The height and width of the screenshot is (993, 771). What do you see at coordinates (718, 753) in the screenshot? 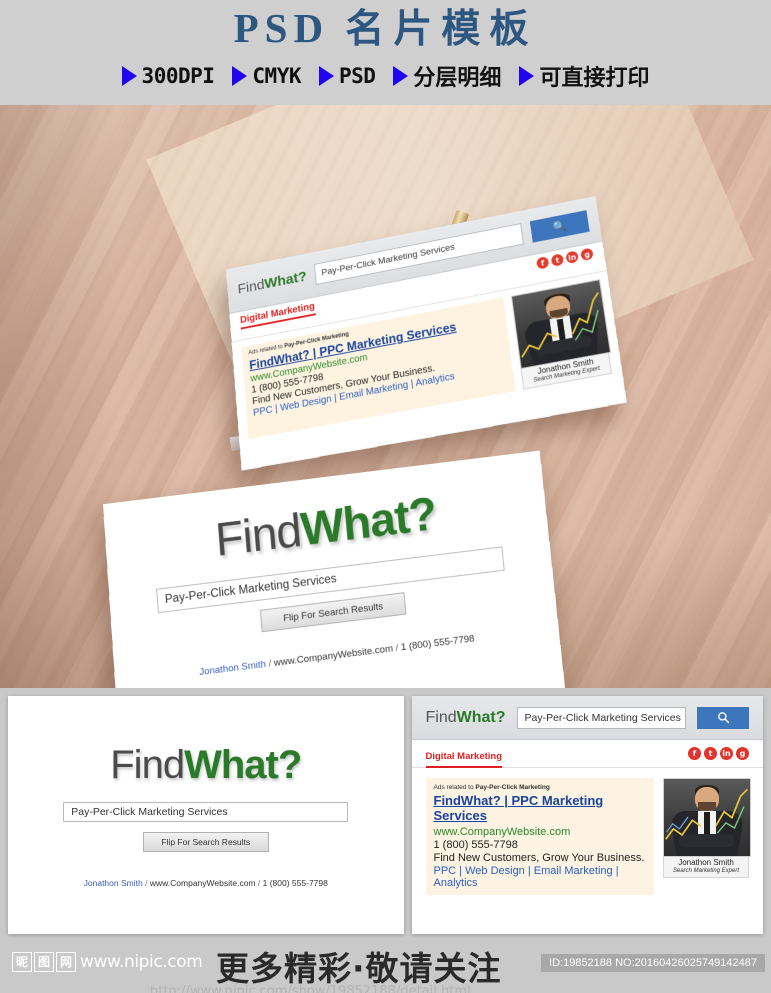
I see `preview-social-row: f t in g` at bounding box center [718, 753].